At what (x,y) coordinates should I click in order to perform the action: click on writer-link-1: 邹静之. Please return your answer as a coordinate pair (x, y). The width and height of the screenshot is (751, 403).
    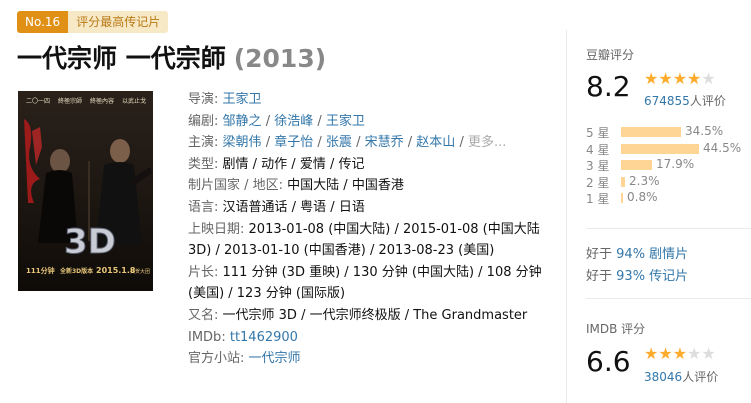
    Looking at the image, I should click on (242, 121).